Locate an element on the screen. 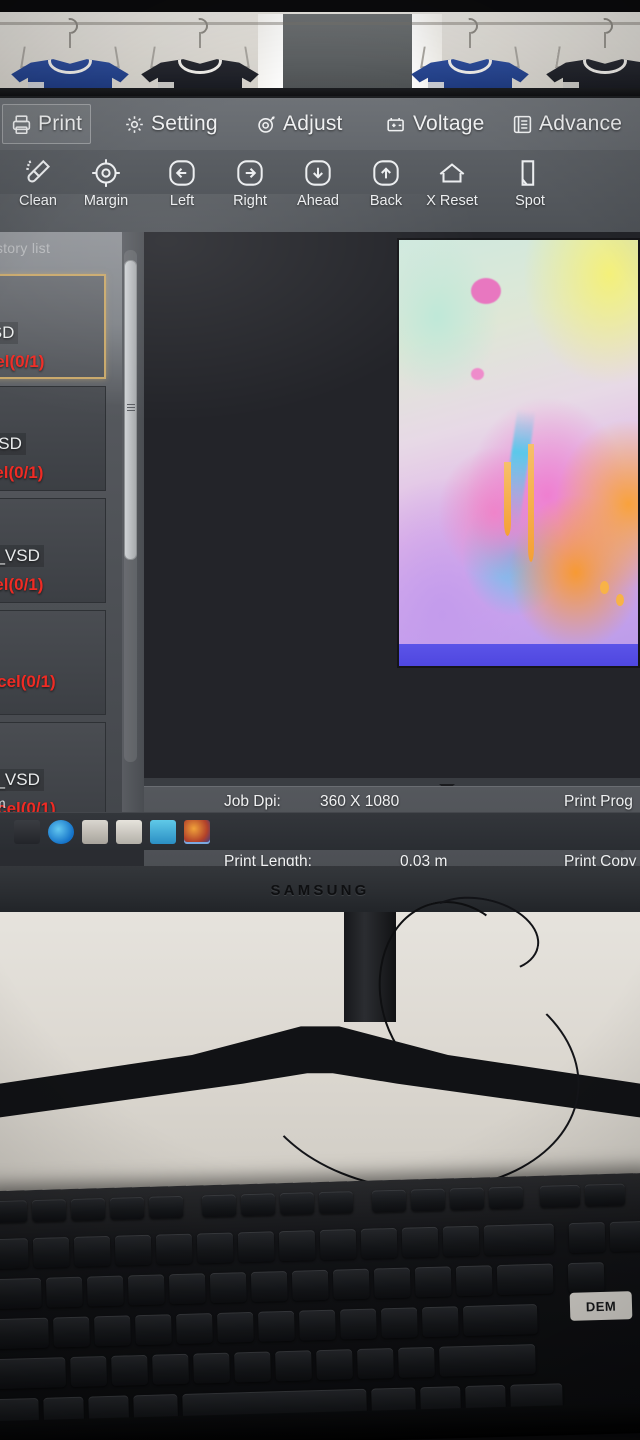  page-icon is located at coordinates (528, 173).